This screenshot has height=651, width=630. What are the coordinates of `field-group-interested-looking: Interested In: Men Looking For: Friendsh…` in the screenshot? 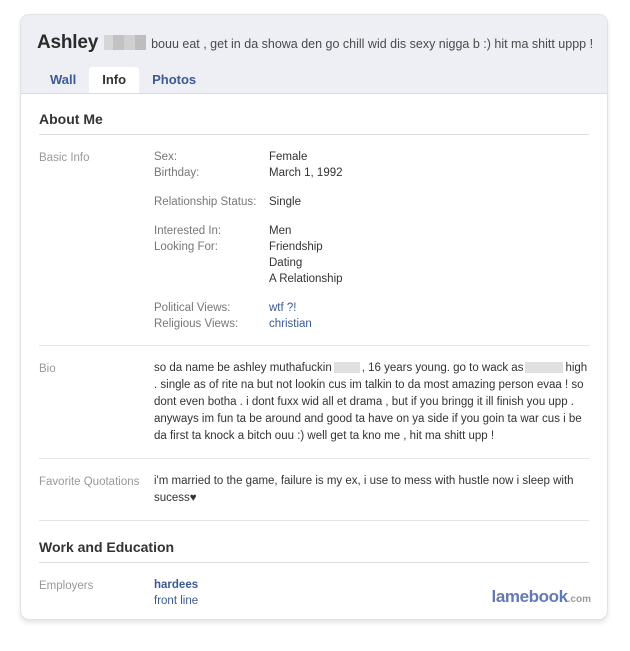 It's located at (371, 255).